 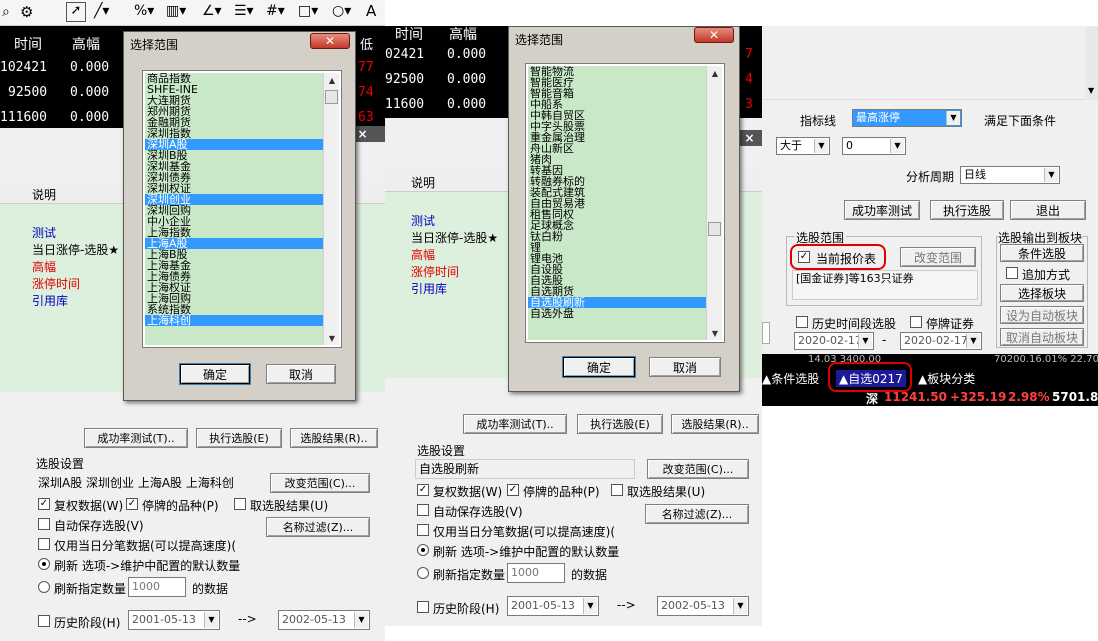 What do you see at coordinates (308, 11) in the screenshot?
I see `rect-icon: □▾` at bounding box center [308, 11].